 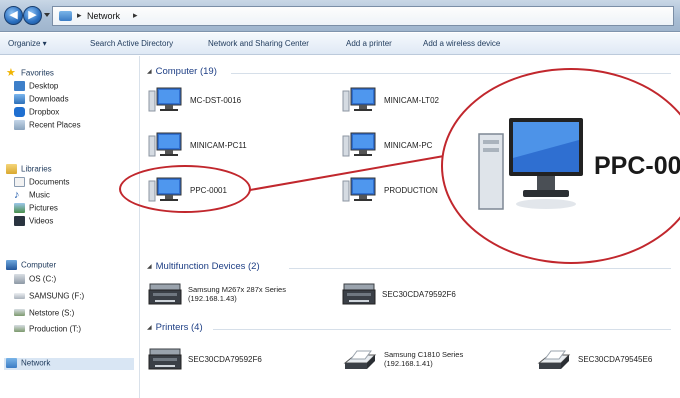 I want to click on videos-icon, so click(x=19, y=221).